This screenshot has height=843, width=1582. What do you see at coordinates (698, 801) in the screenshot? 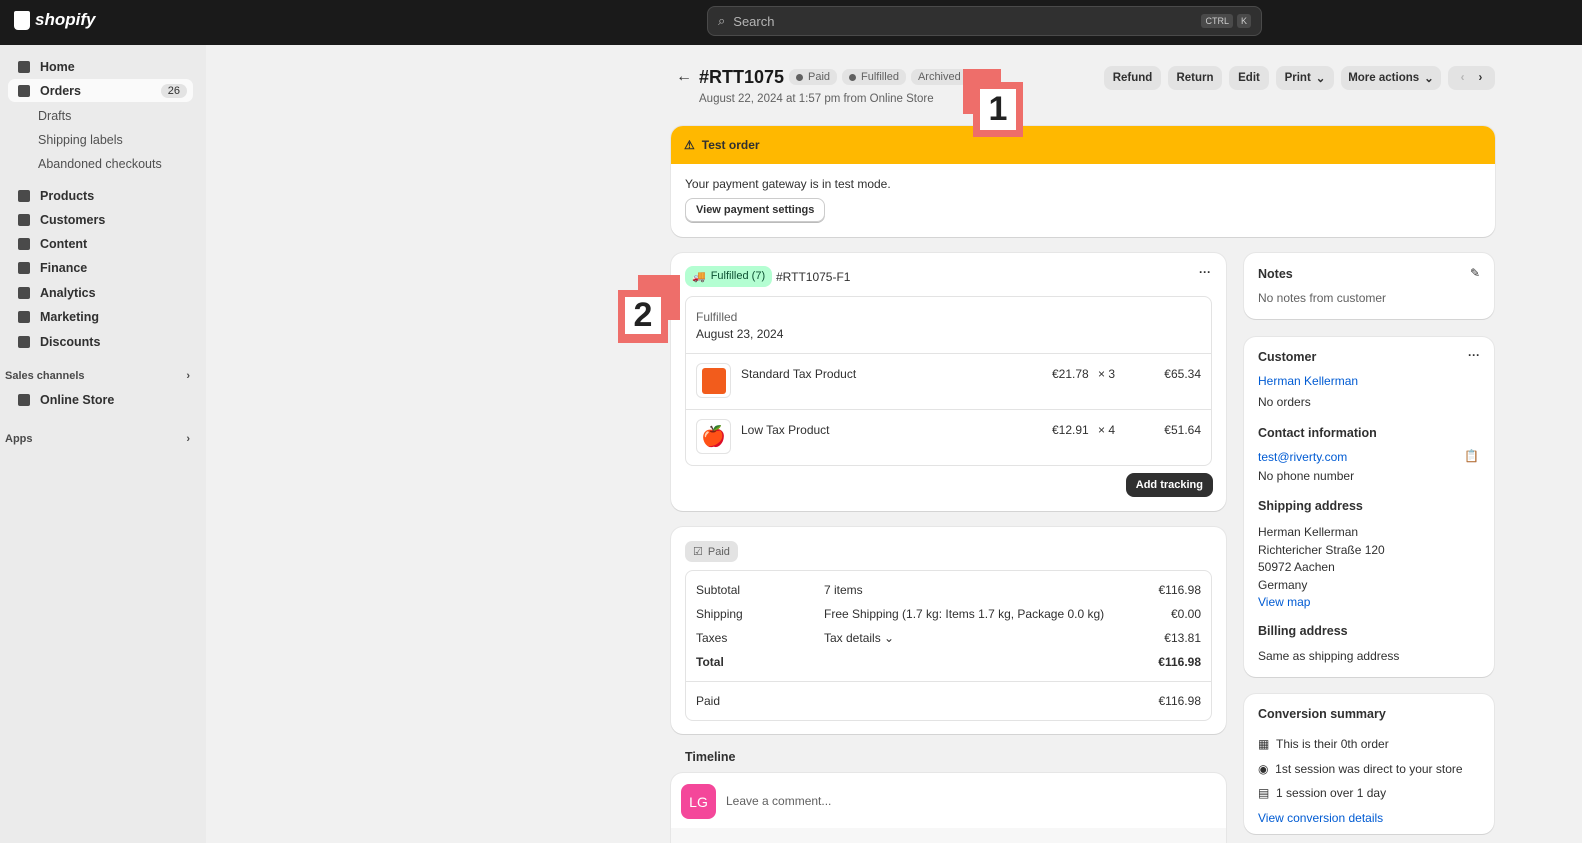
I see `avatar: LG` at bounding box center [698, 801].